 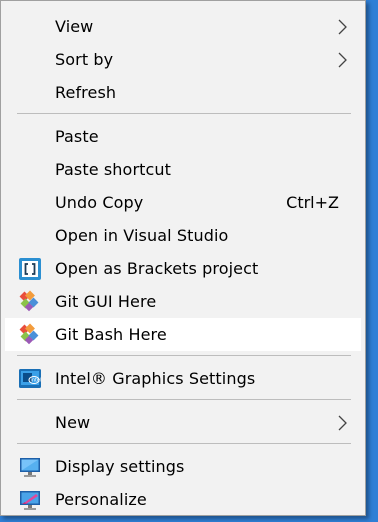 What do you see at coordinates (183, 136) in the screenshot?
I see `menu-item-paste: Paste` at bounding box center [183, 136].